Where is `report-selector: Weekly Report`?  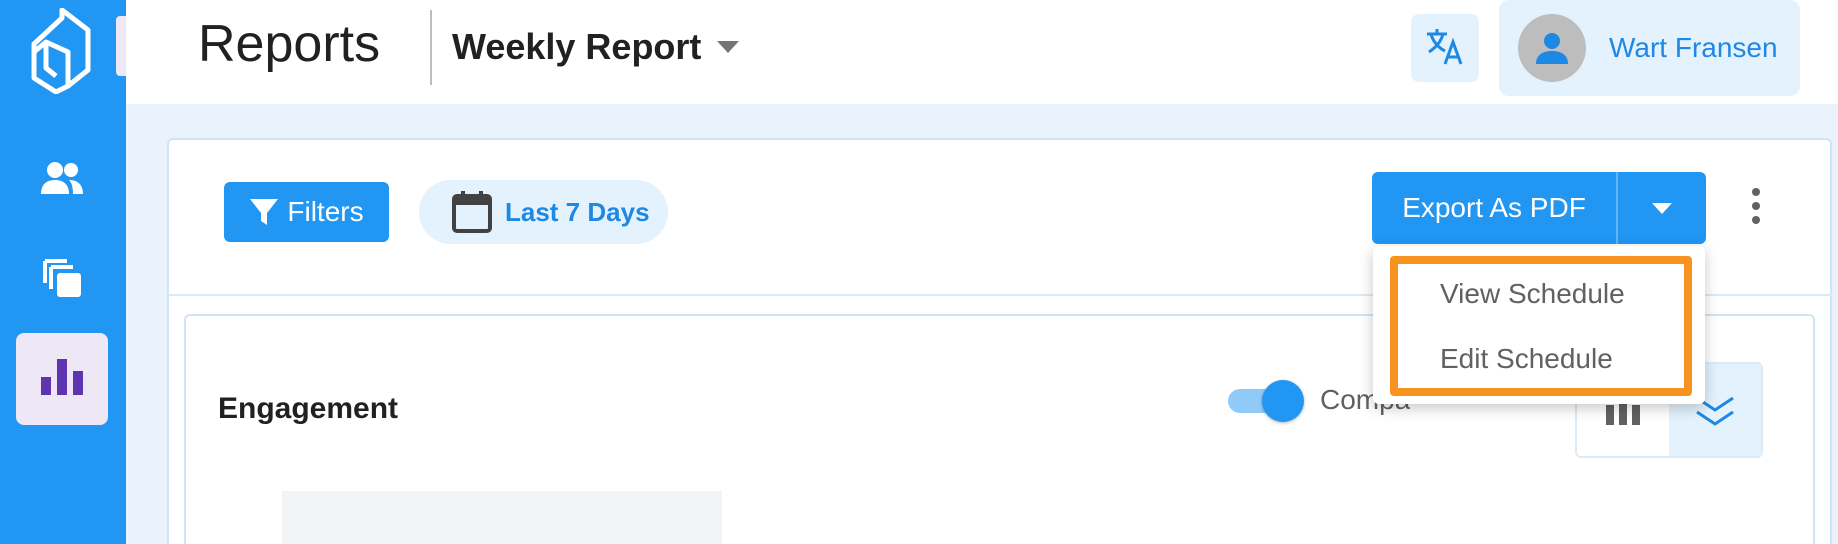
report-selector: Weekly Report is located at coordinates (596, 47).